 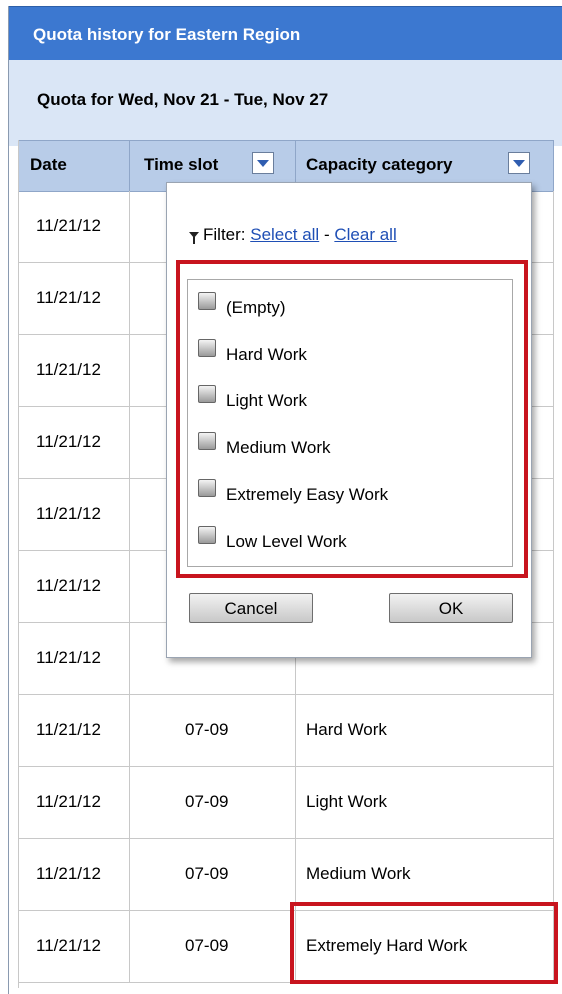 I want to click on highlight-box-extremely-hard-work, so click(x=424, y=943).